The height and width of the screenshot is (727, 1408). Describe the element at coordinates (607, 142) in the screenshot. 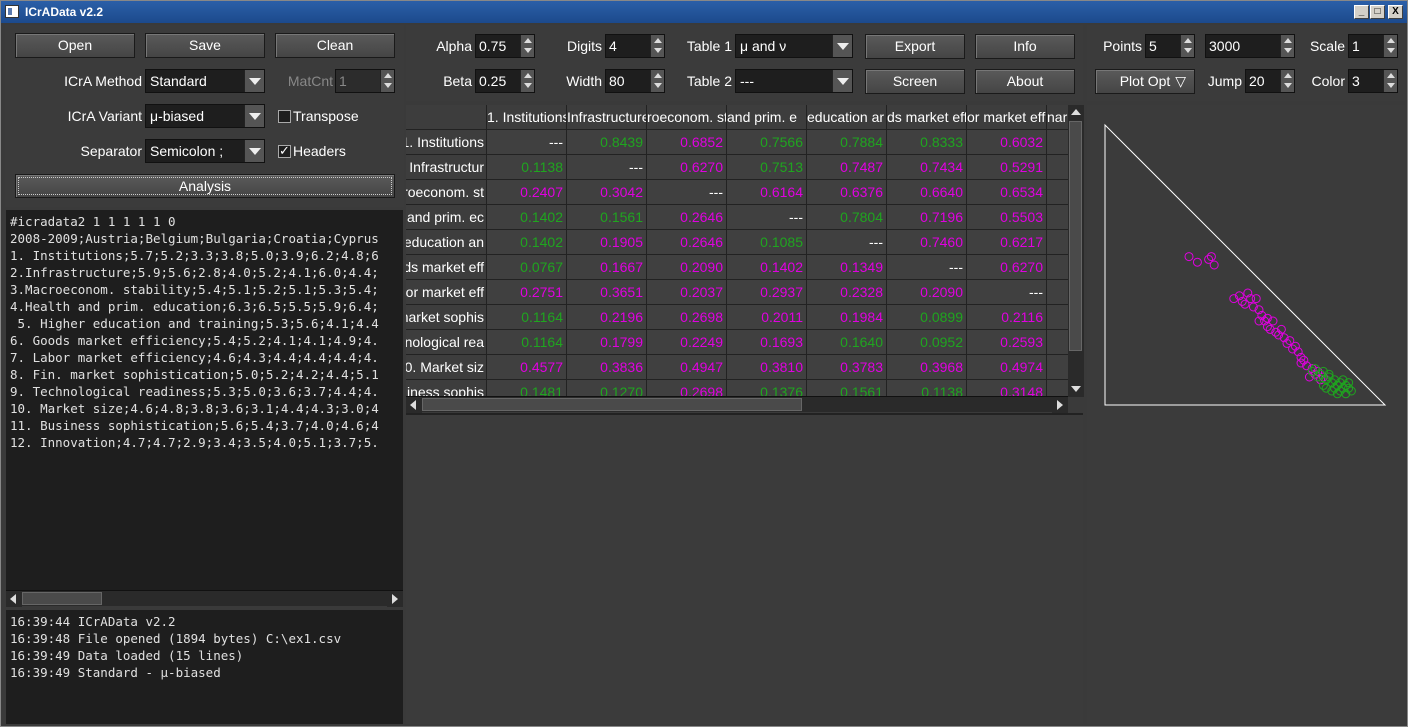

I see `table-cell: 0.8439` at that location.